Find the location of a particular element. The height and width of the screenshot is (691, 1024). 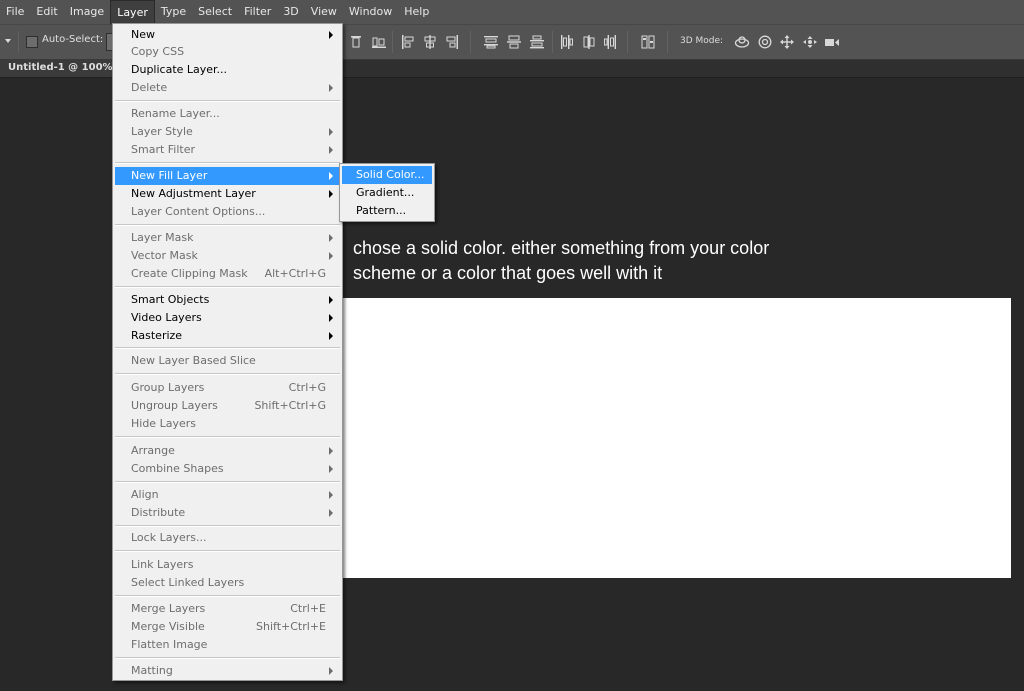

menu-item-label: New Adjustment Layer is located at coordinates (193, 193).